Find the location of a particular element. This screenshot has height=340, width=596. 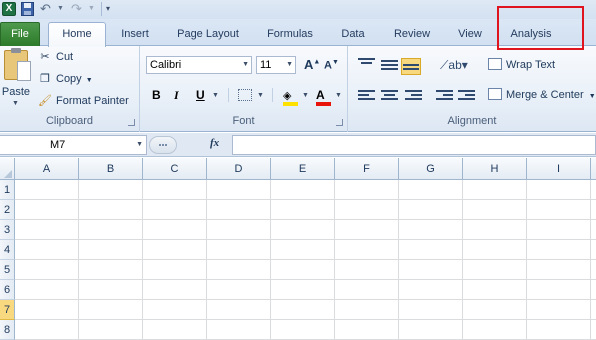

column-header: H is located at coordinates (495, 169).